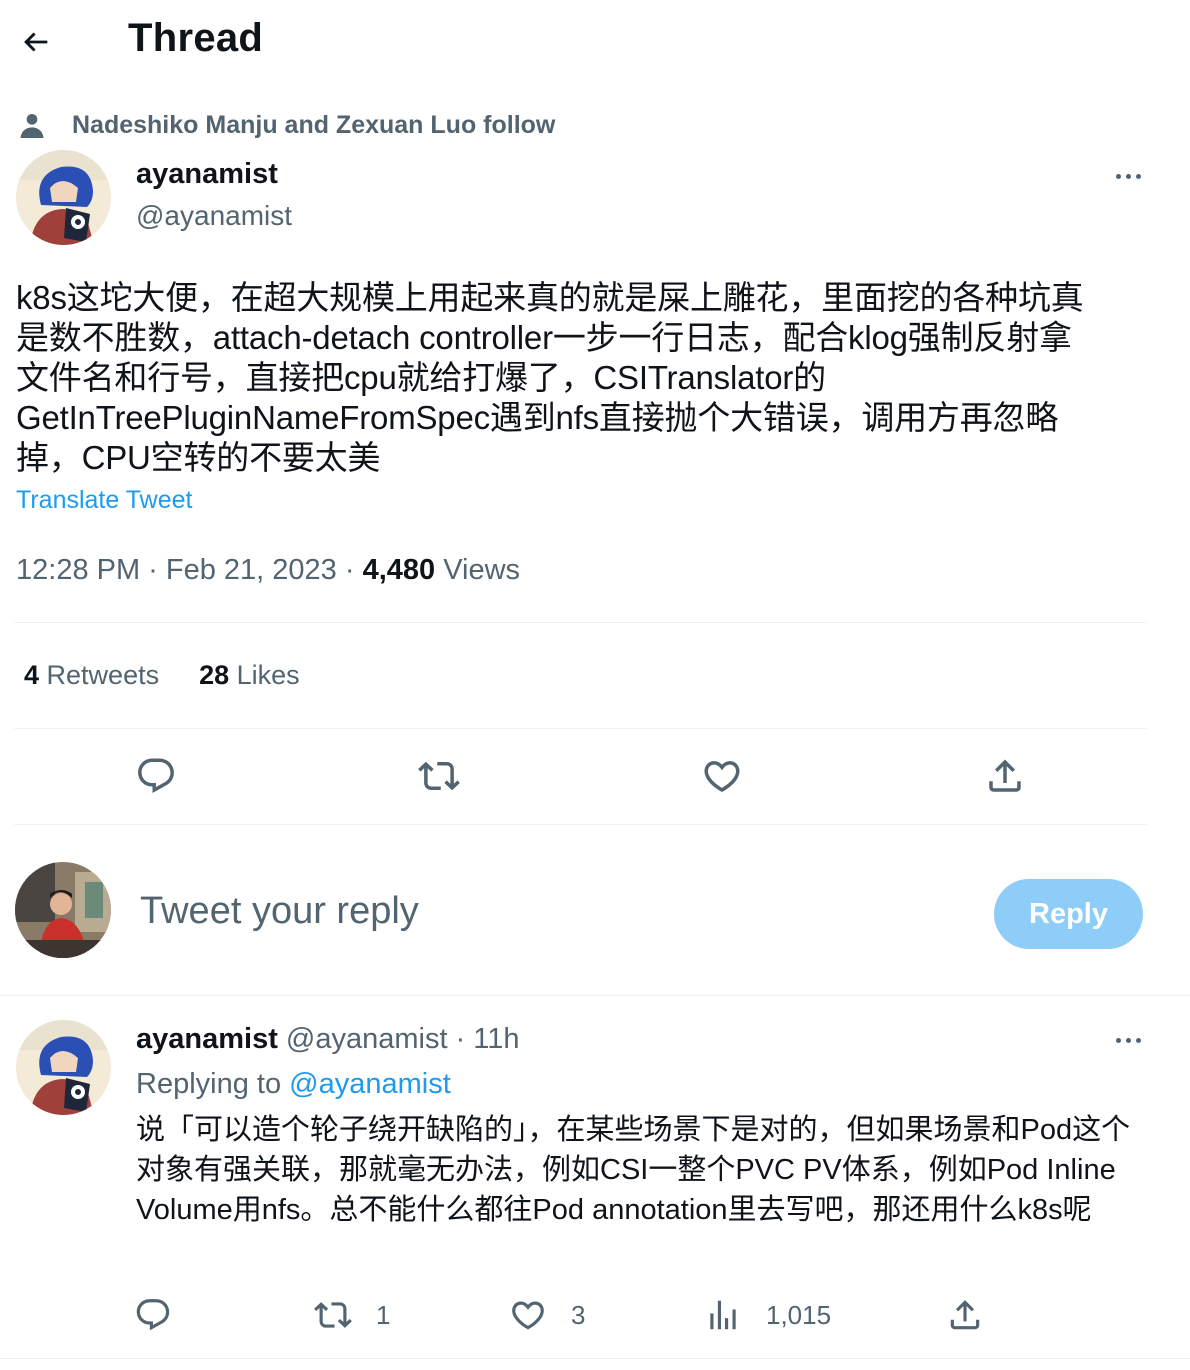  What do you see at coordinates (799, 1314) in the screenshot?
I see `reply-views-count: 1,015` at bounding box center [799, 1314].